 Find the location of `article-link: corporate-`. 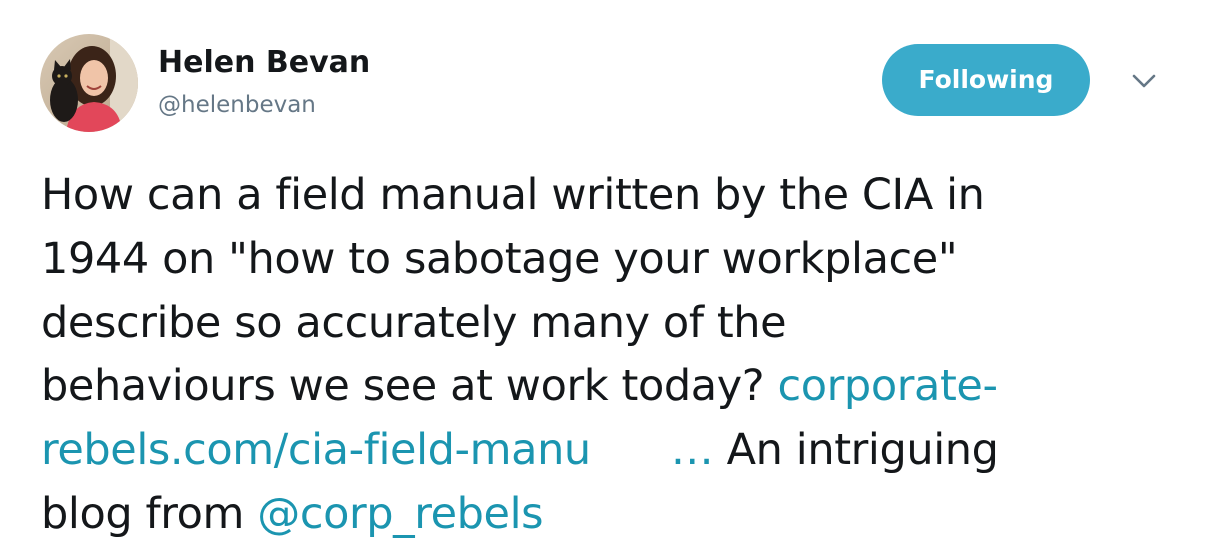

article-link: corporate- is located at coordinates (888, 386).